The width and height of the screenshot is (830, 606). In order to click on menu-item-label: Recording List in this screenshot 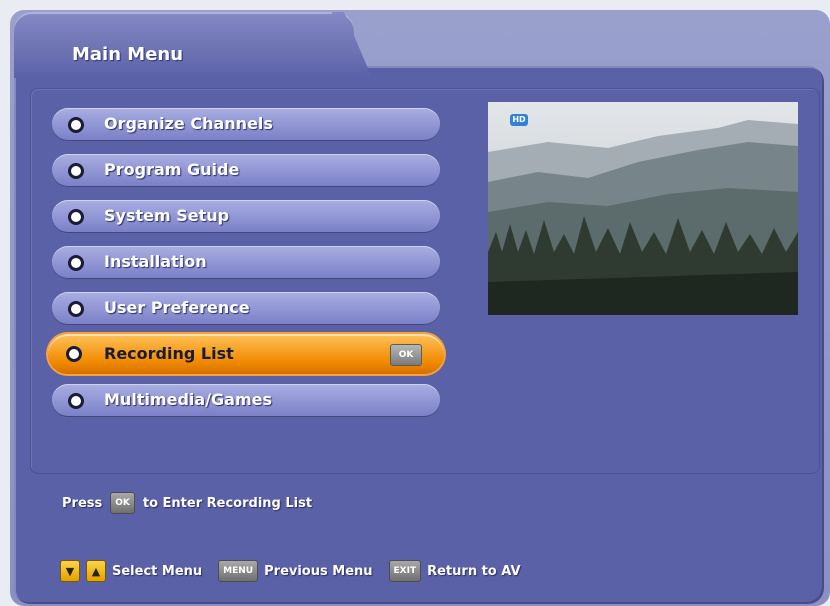, I will do `click(169, 353)`.